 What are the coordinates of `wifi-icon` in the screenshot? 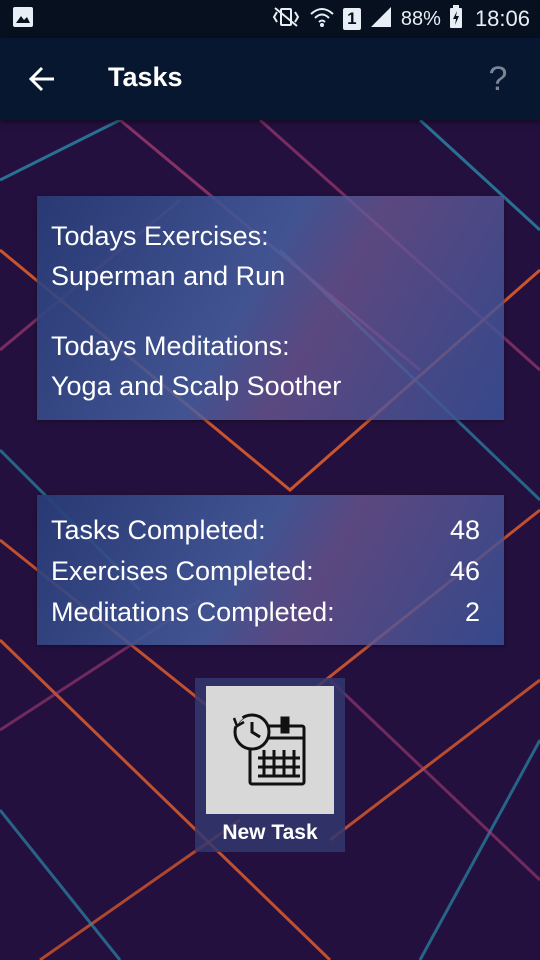 It's located at (322, 19).